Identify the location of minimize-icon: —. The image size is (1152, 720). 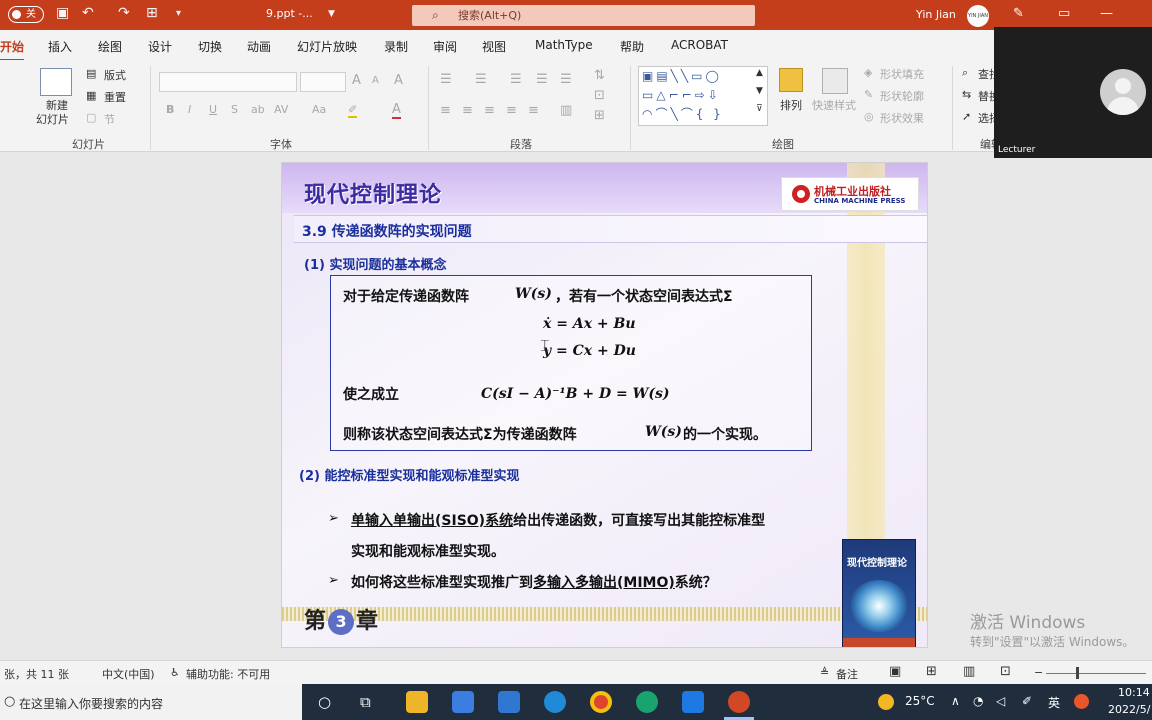
(1106, 13).